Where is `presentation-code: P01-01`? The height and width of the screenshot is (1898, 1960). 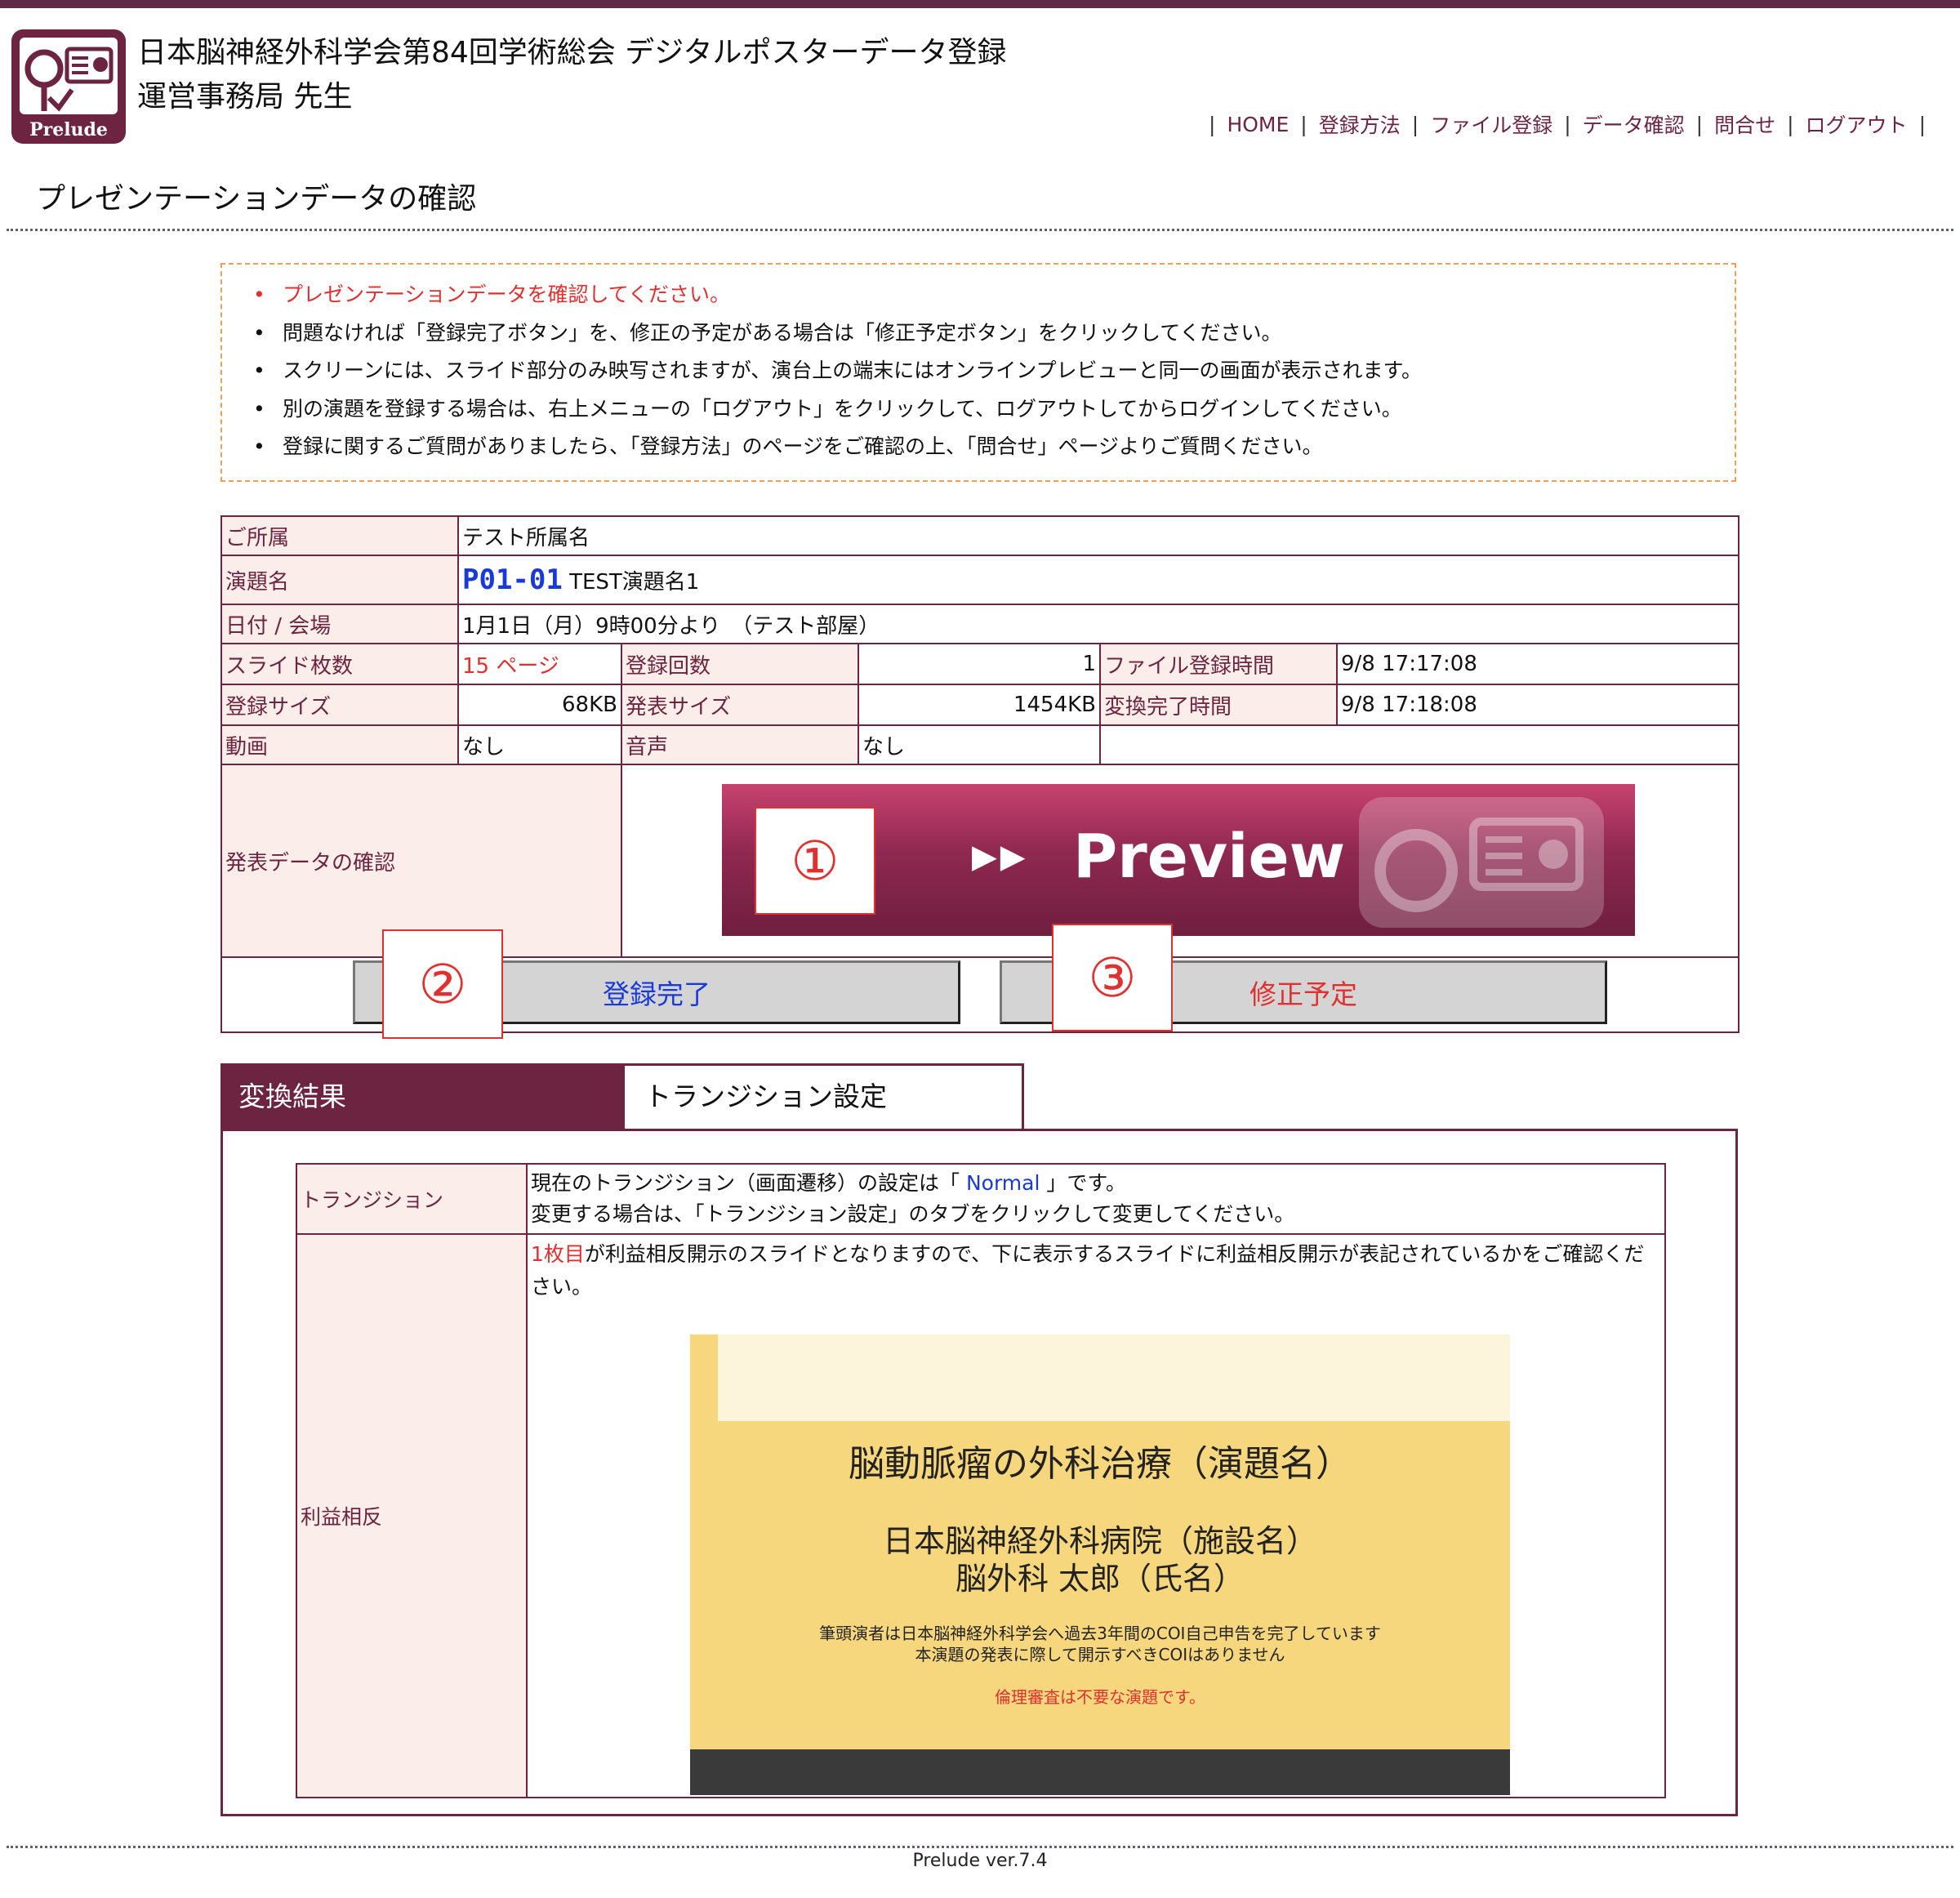
presentation-code: P01-01 is located at coordinates (512, 580).